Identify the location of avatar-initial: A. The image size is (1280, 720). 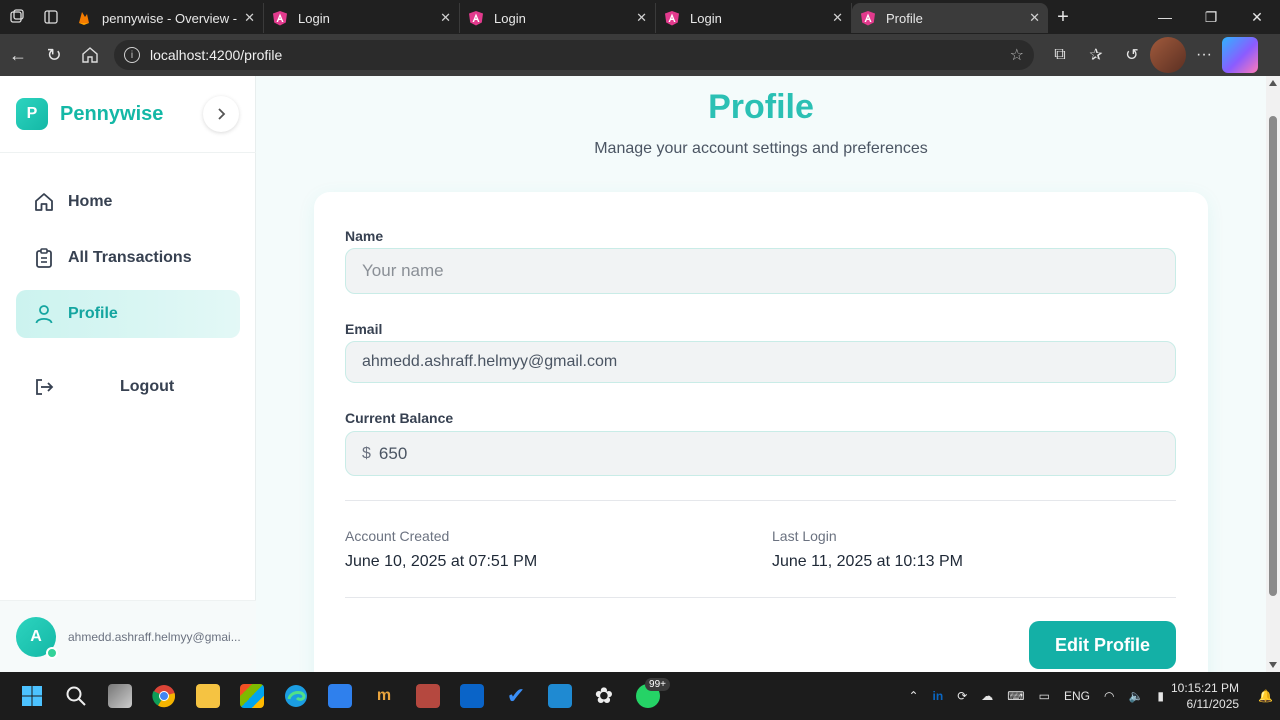
(36, 636).